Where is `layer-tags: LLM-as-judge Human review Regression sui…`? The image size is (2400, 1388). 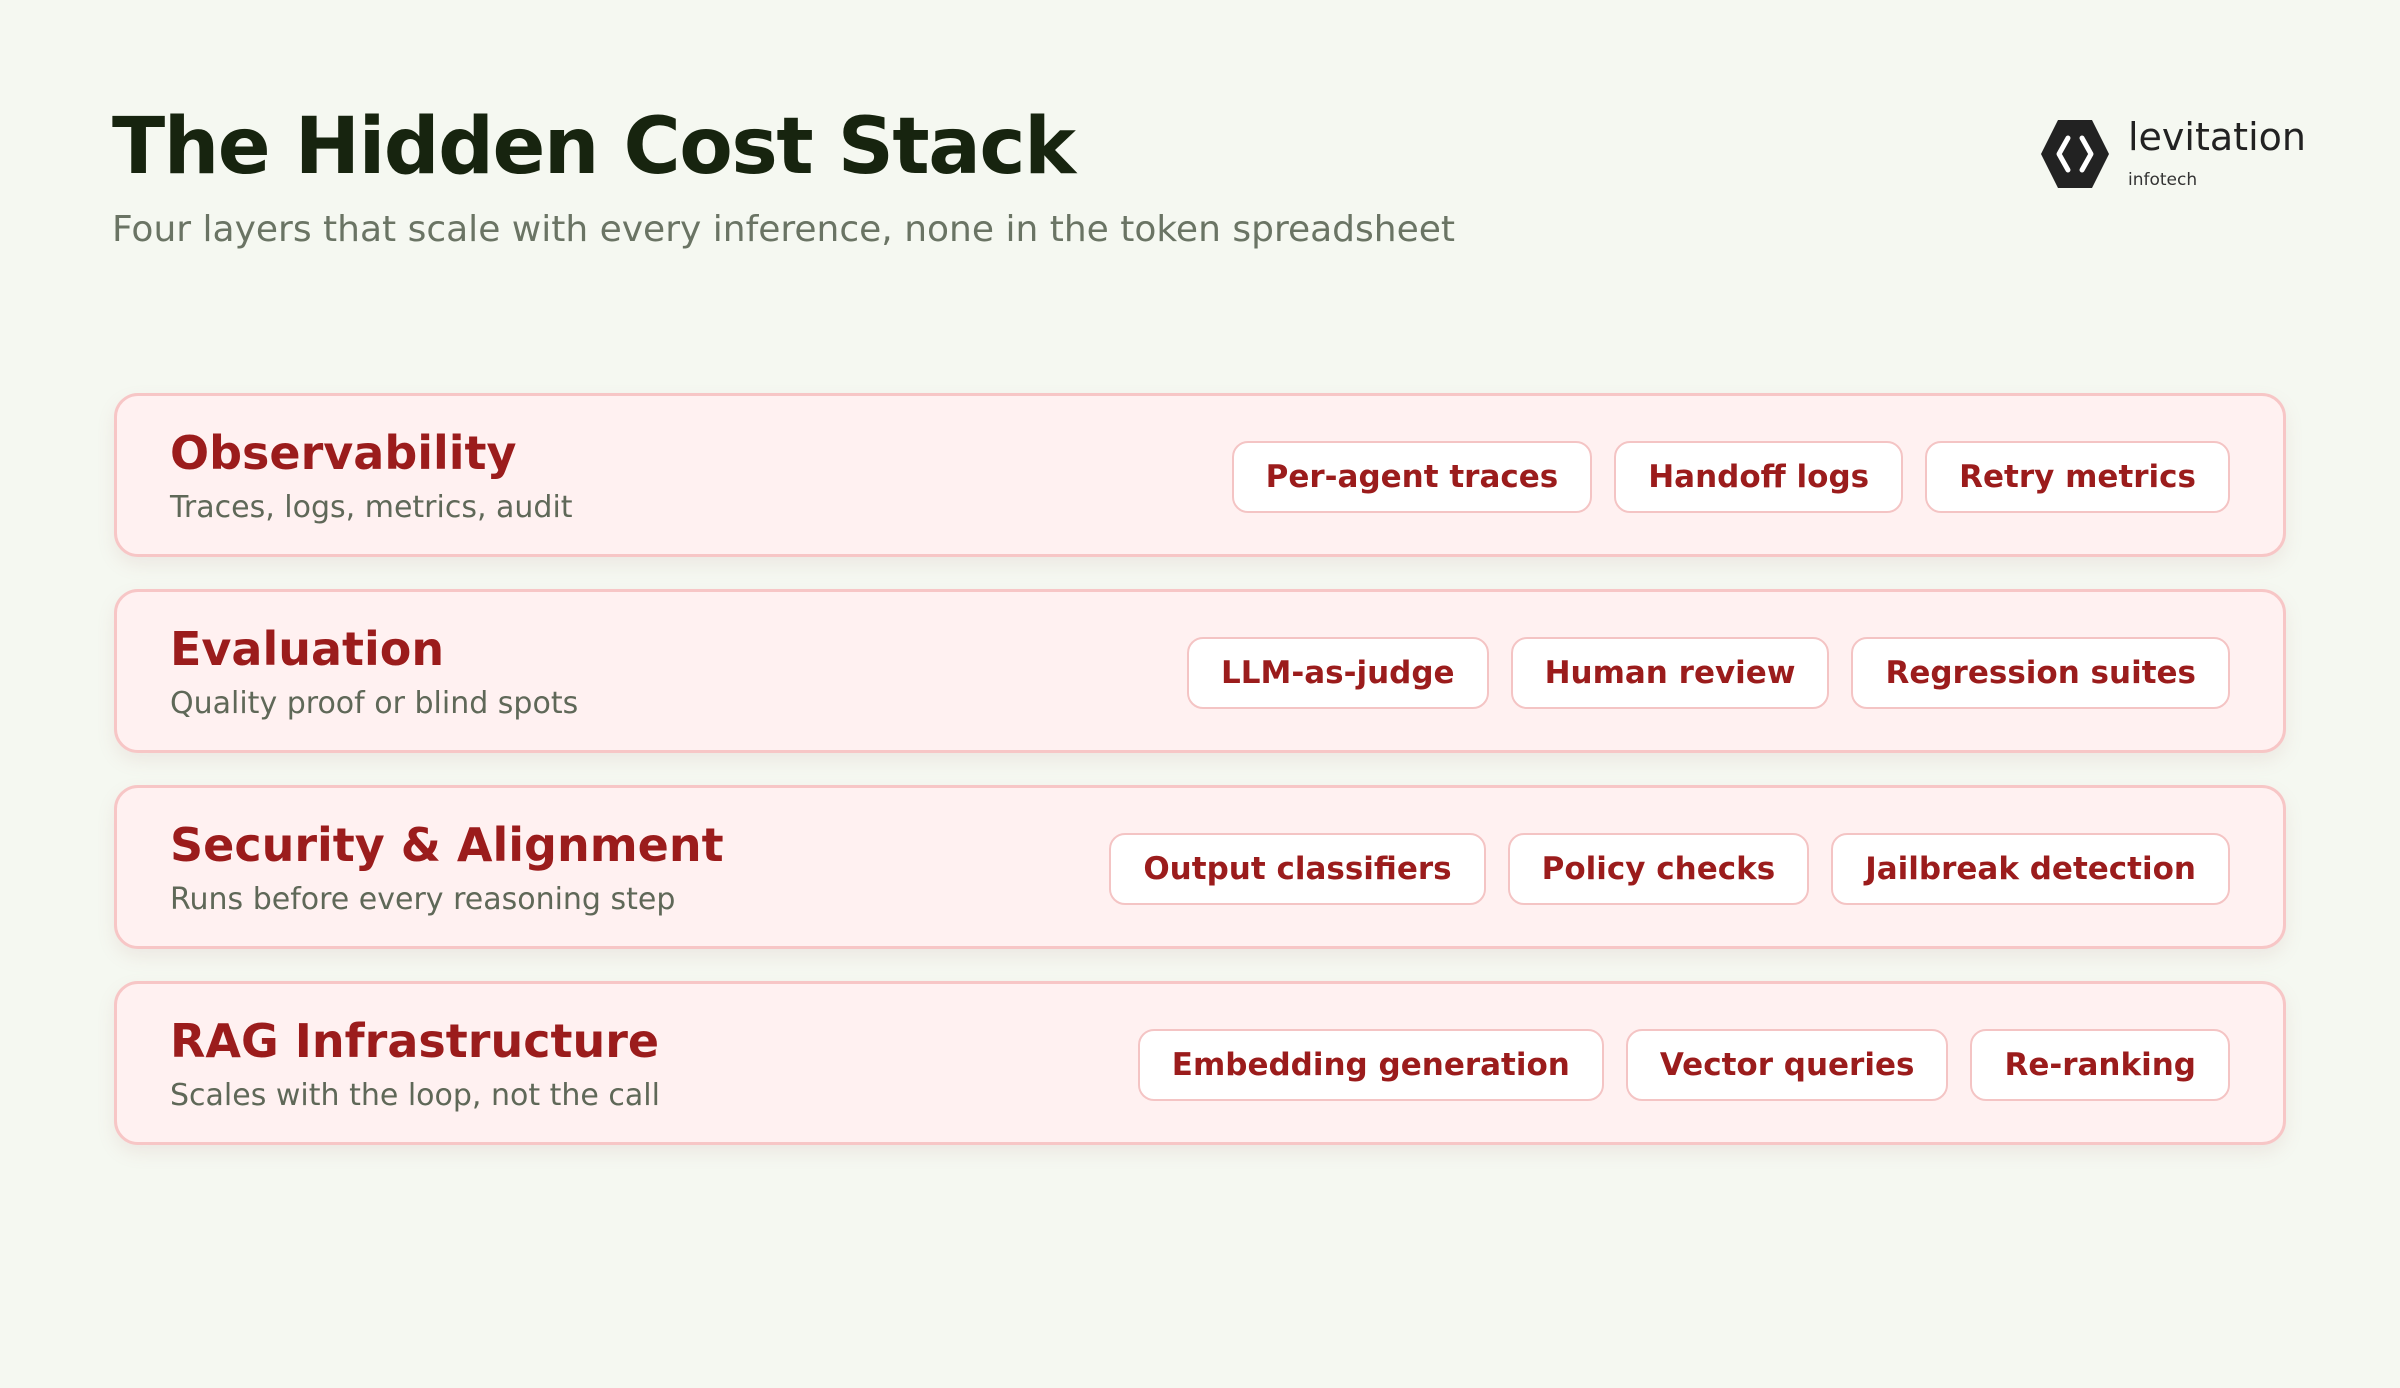
layer-tags: LLM-as-judge Human review Regression sui… is located at coordinates (1708, 673).